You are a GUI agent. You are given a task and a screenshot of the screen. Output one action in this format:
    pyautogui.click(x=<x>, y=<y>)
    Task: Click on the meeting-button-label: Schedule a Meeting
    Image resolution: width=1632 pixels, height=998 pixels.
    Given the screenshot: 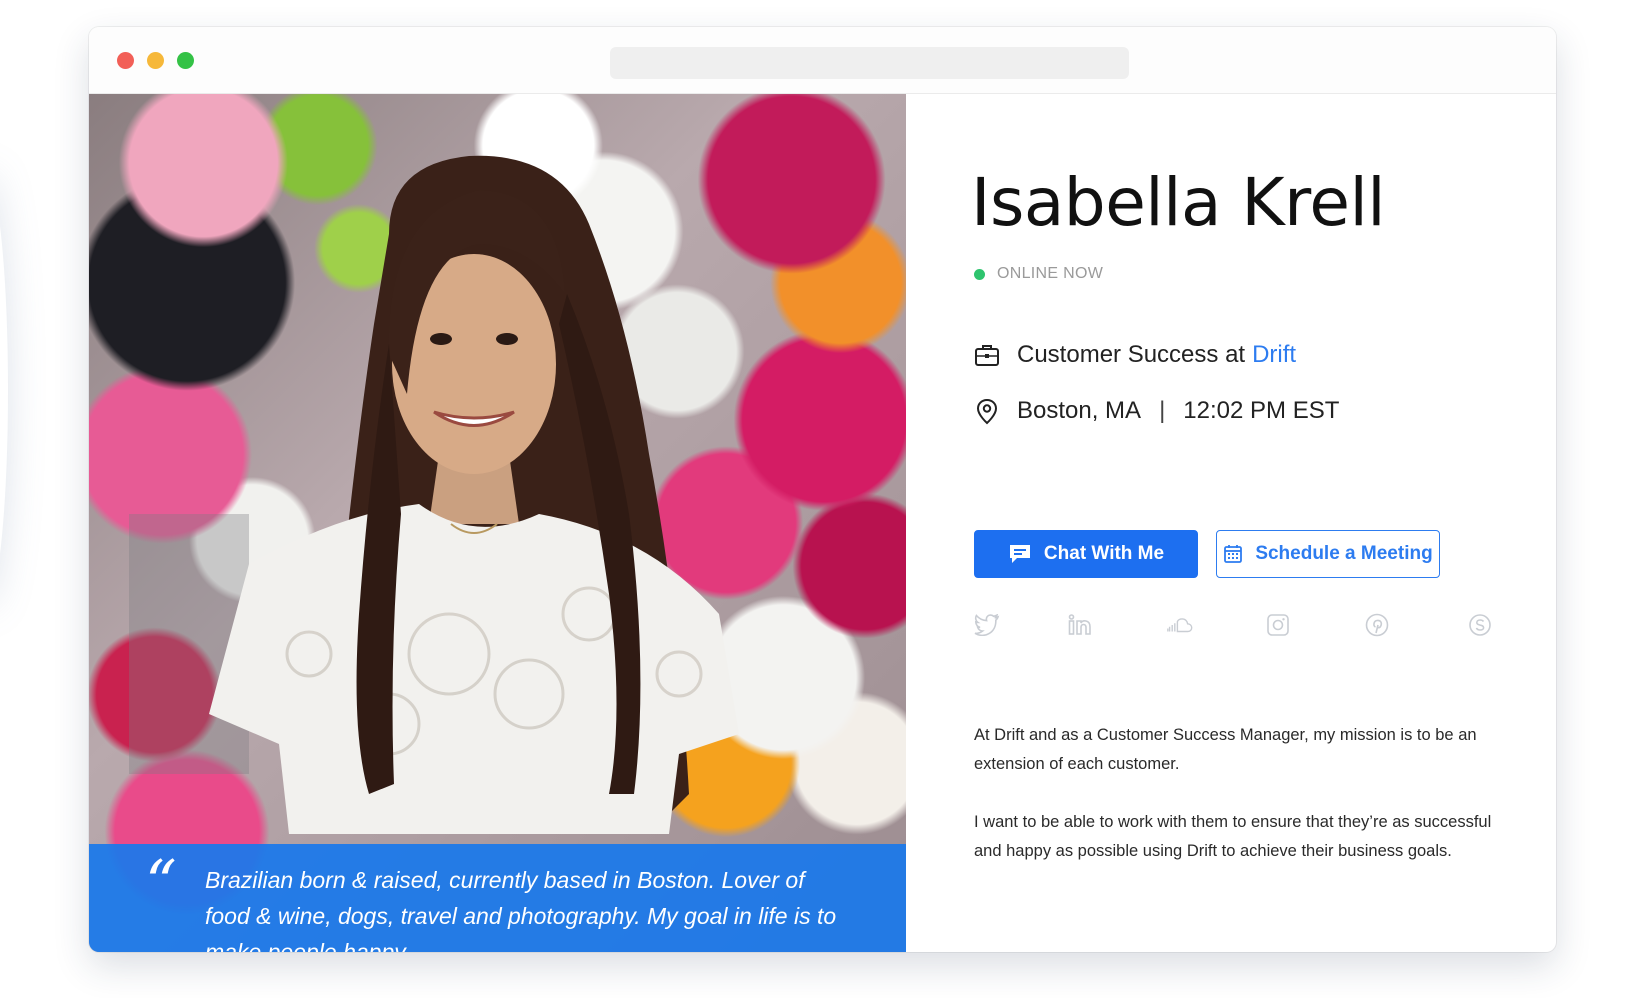 What is the action you would take?
    pyautogui.click(x=1344, y=553)
    